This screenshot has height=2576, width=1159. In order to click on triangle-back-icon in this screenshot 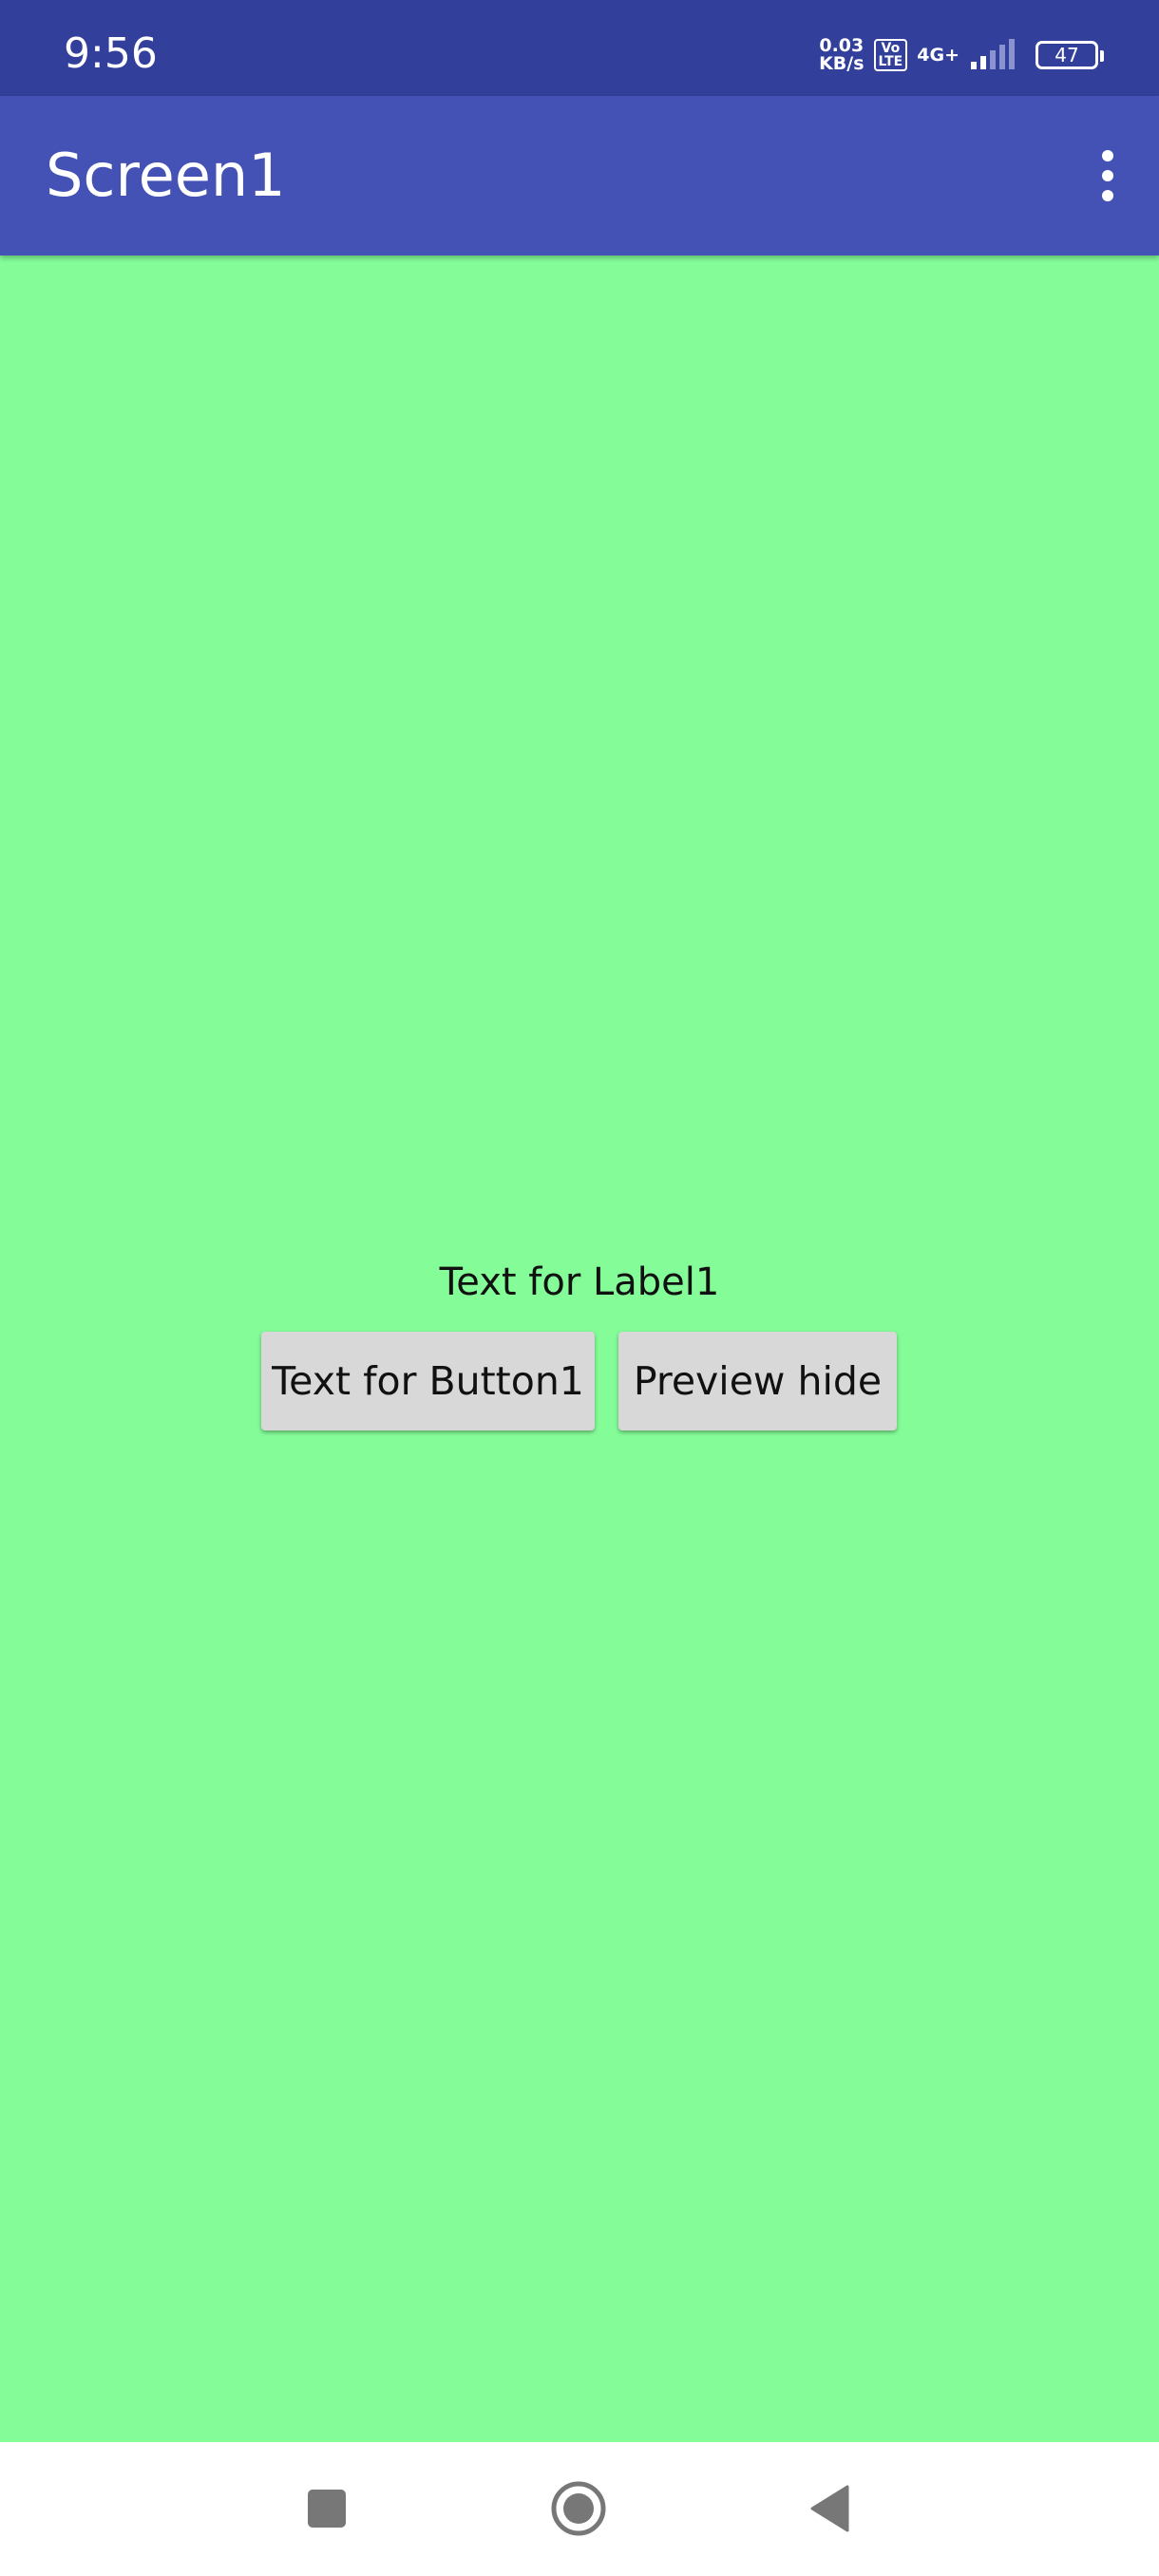, I will do `click(829, 2508)`.